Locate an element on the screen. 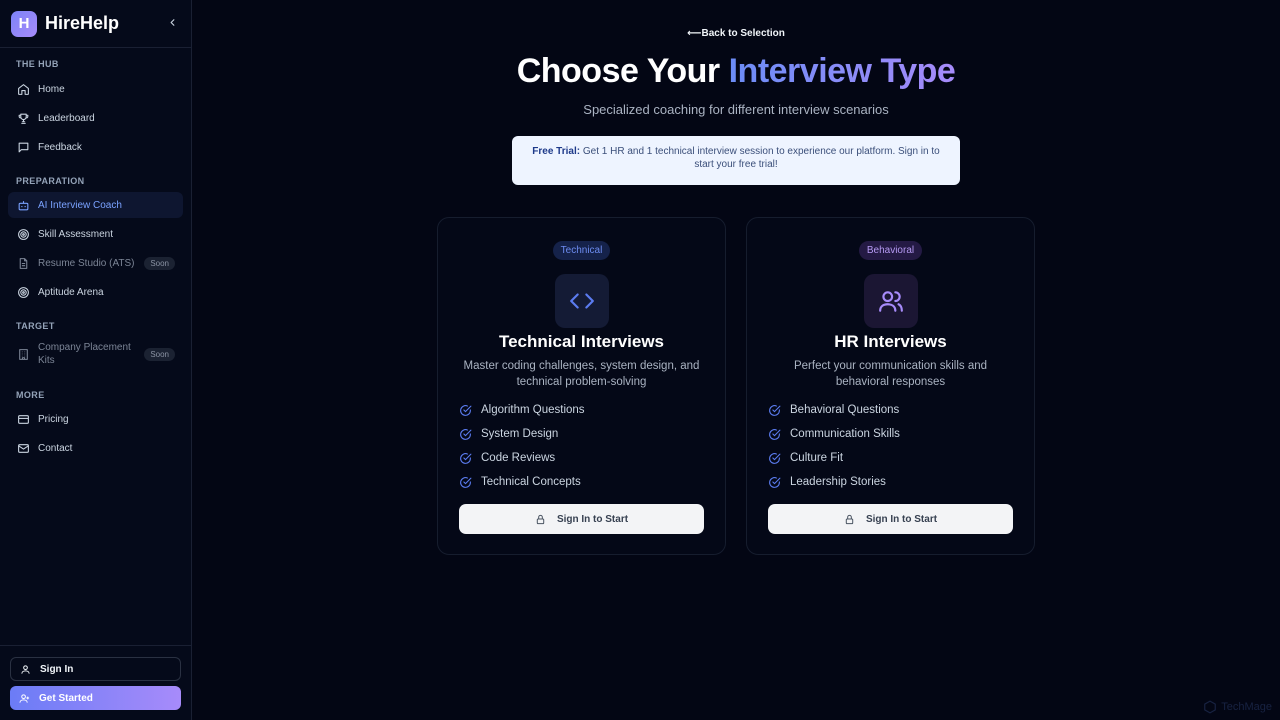 The height and width of the screenshot is (720, 1280). sidebar-item-label: Company Placement Kits is located at coordinates (84, 354).